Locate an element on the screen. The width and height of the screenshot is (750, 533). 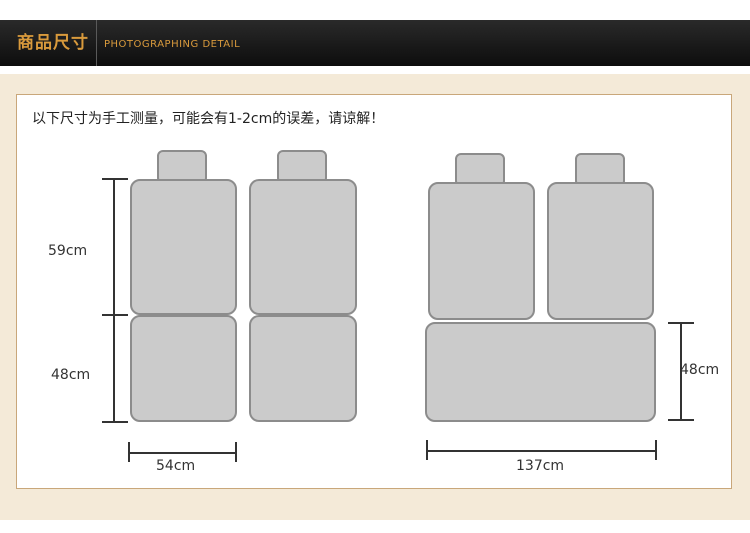
rear-height-tick-bottom is located at coordinates (681, 420).